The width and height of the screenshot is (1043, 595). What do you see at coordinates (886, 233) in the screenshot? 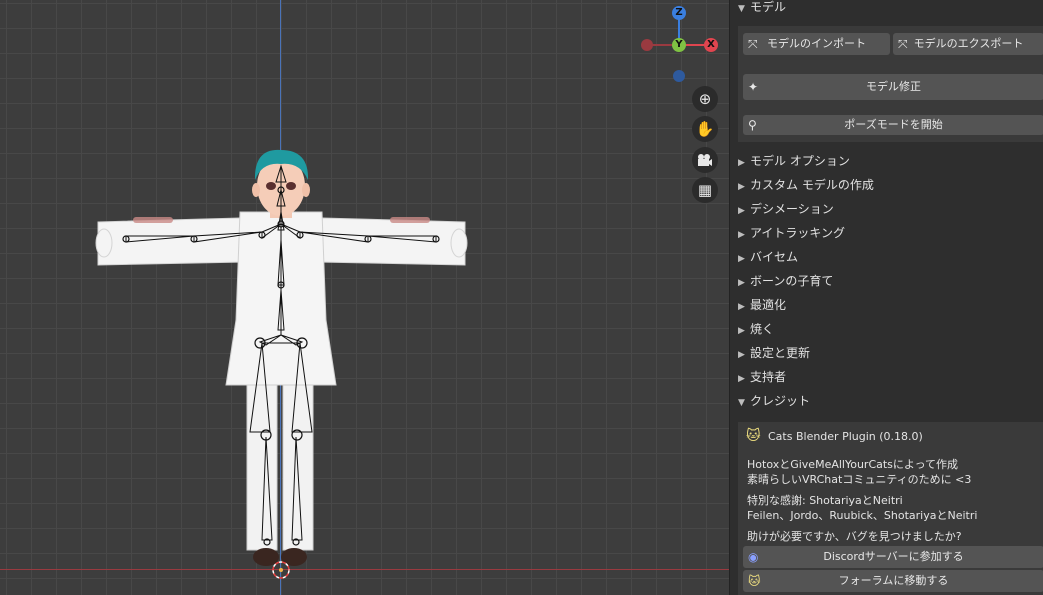
I see `section-eye-tracking: ▶ アイトラッキング` at bounding box center [886, 233].